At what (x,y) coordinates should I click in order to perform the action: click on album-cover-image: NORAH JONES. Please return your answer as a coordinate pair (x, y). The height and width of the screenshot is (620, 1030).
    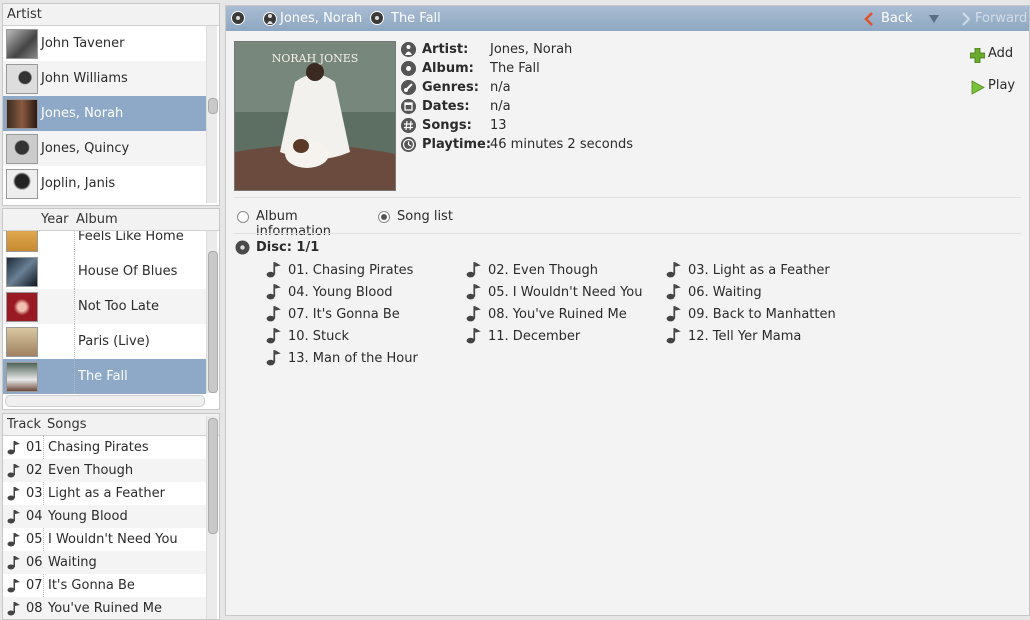
    Looking at the image, I should click on (315, 116).